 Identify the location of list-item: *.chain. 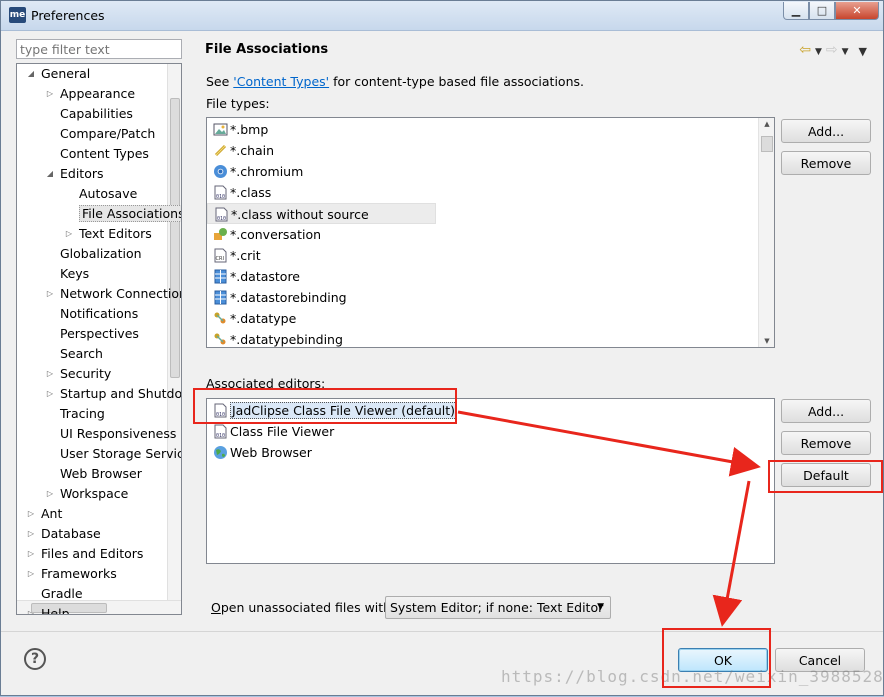
(240, 150).